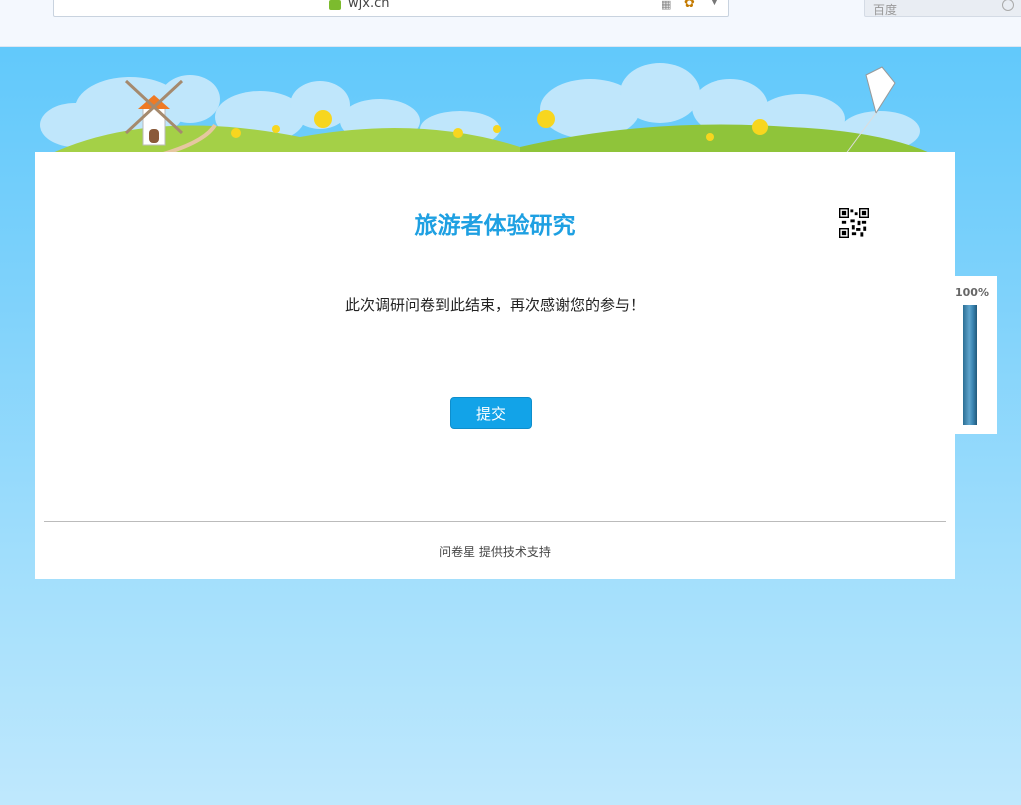 This screenshot has width=1021, height=805. What do you see at coordinates (368, 5) in the screenshot?
I see `address-url: wjx.cn` at bounding box center [368, 5].